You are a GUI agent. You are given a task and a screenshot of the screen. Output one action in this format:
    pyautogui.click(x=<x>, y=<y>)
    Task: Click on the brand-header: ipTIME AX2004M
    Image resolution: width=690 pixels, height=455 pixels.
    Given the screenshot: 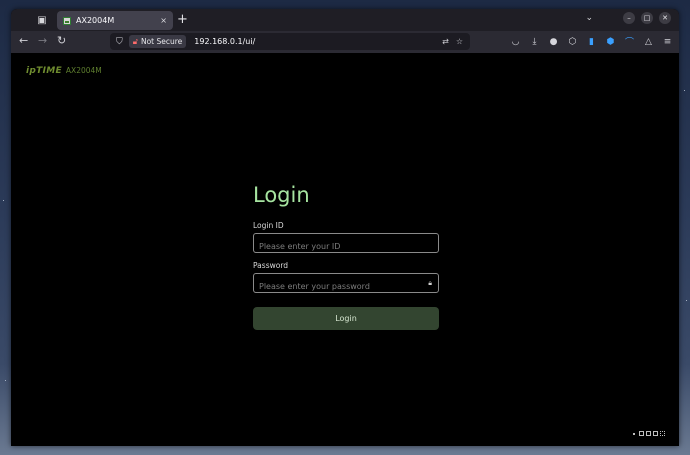 What is the action you would take?
    pyautogui.click(x=64, y=71)
    